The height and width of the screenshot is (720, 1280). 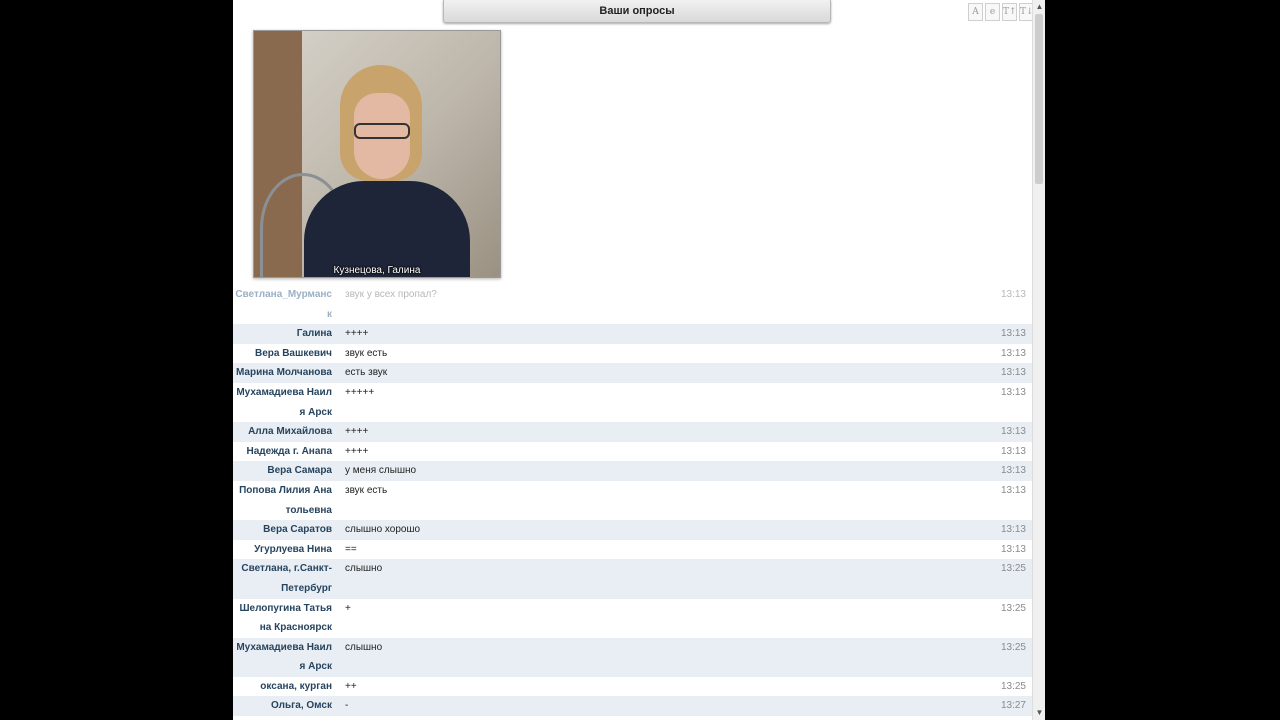 I want to click on chat-message: Мухамадиева Наиля Арск +++++ 13:13, so click(x=632, y=402).